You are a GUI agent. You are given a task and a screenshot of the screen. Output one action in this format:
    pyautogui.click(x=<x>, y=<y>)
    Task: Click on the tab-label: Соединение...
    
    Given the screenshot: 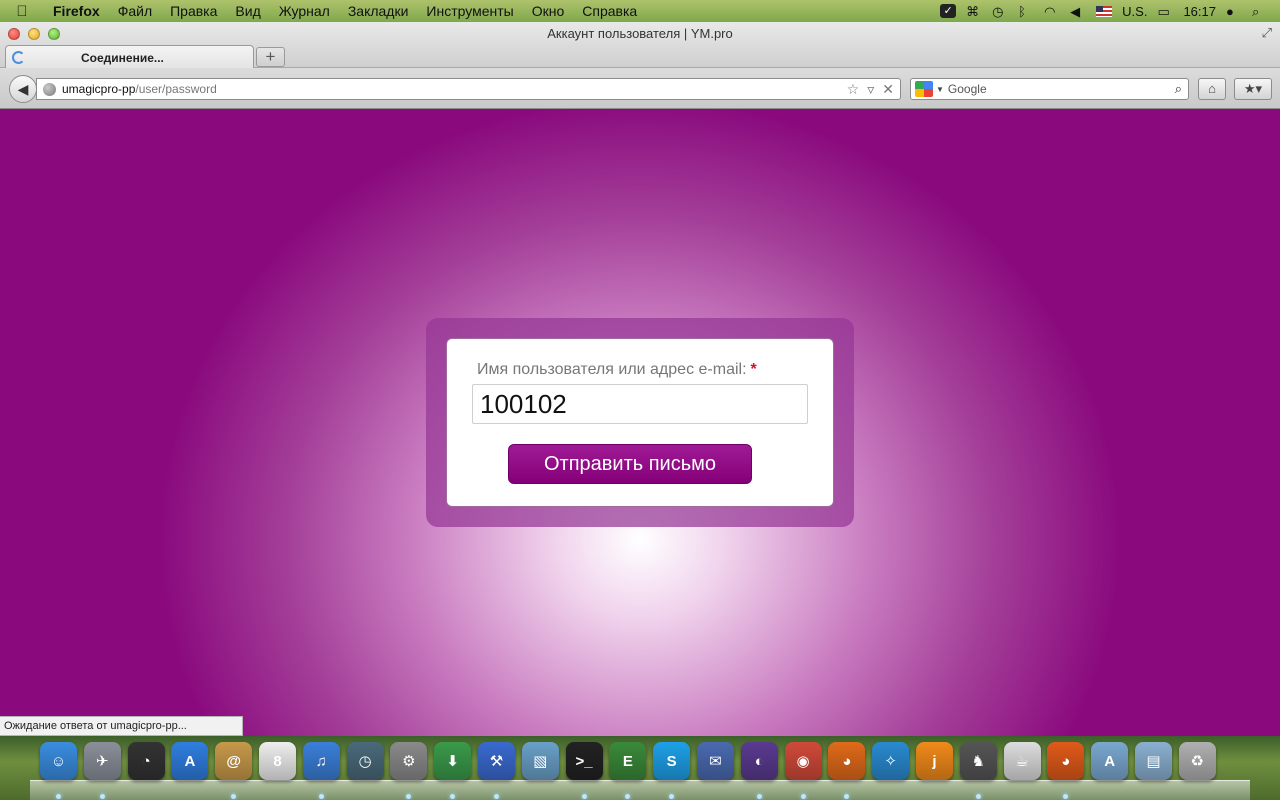 What is the action you would take?
    pyautogui.click(x=122, y=57)
    